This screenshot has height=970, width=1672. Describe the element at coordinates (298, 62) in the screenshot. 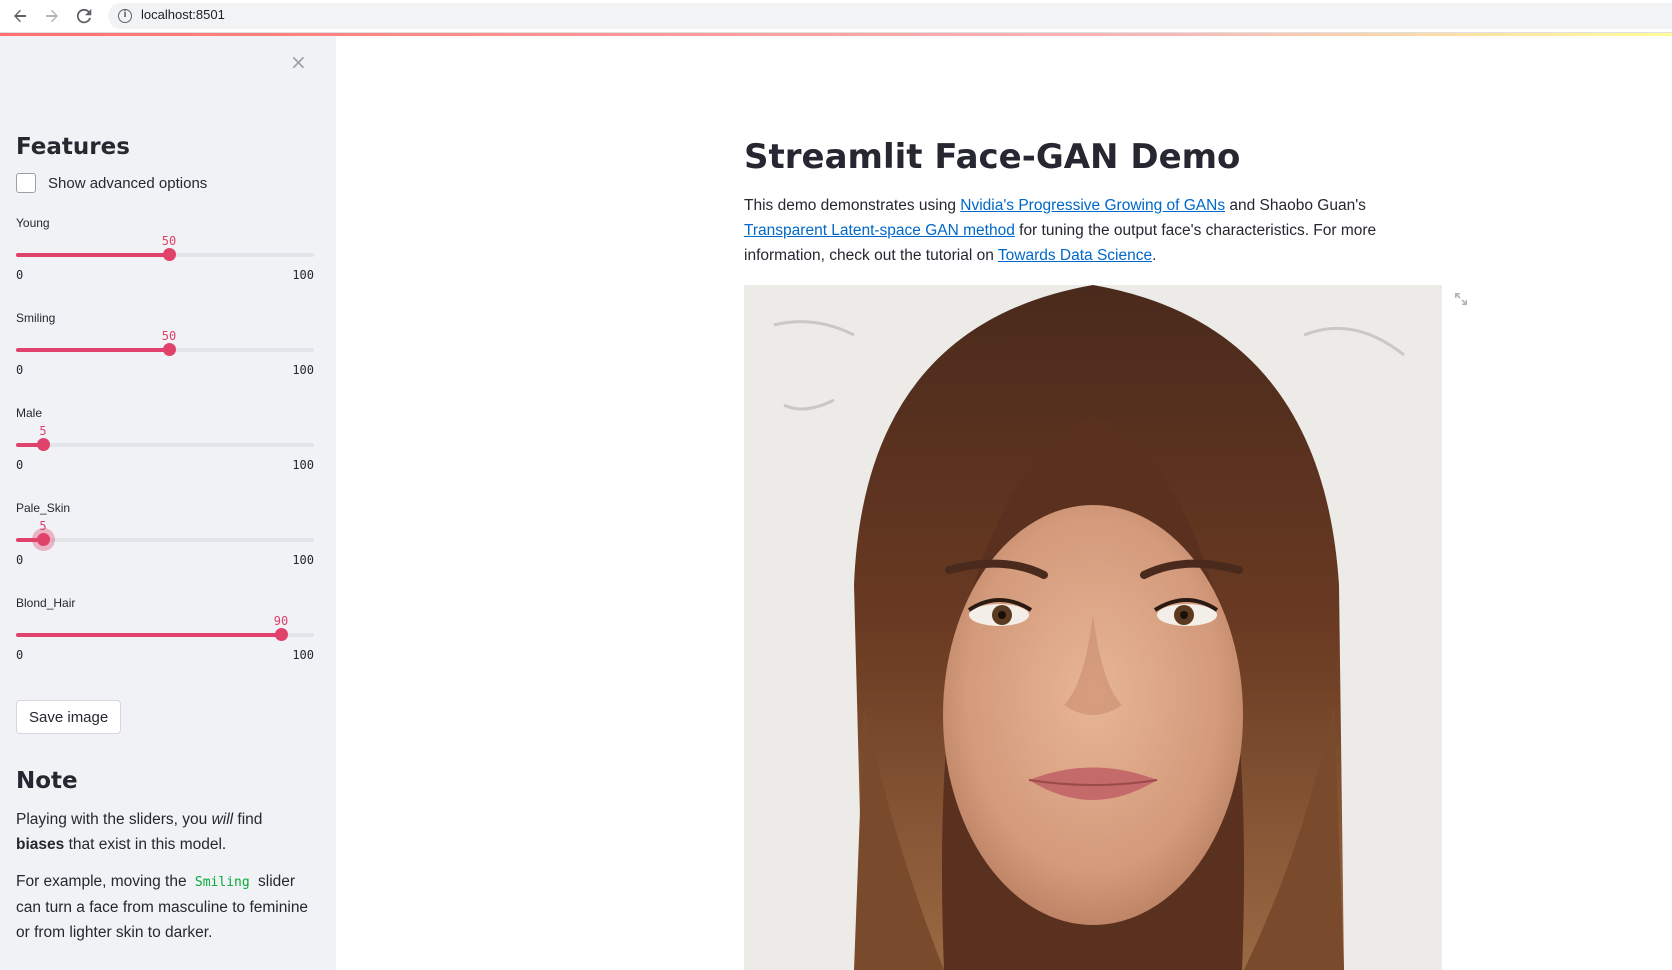

I see `close-sidebar-icon: ×` at that location.